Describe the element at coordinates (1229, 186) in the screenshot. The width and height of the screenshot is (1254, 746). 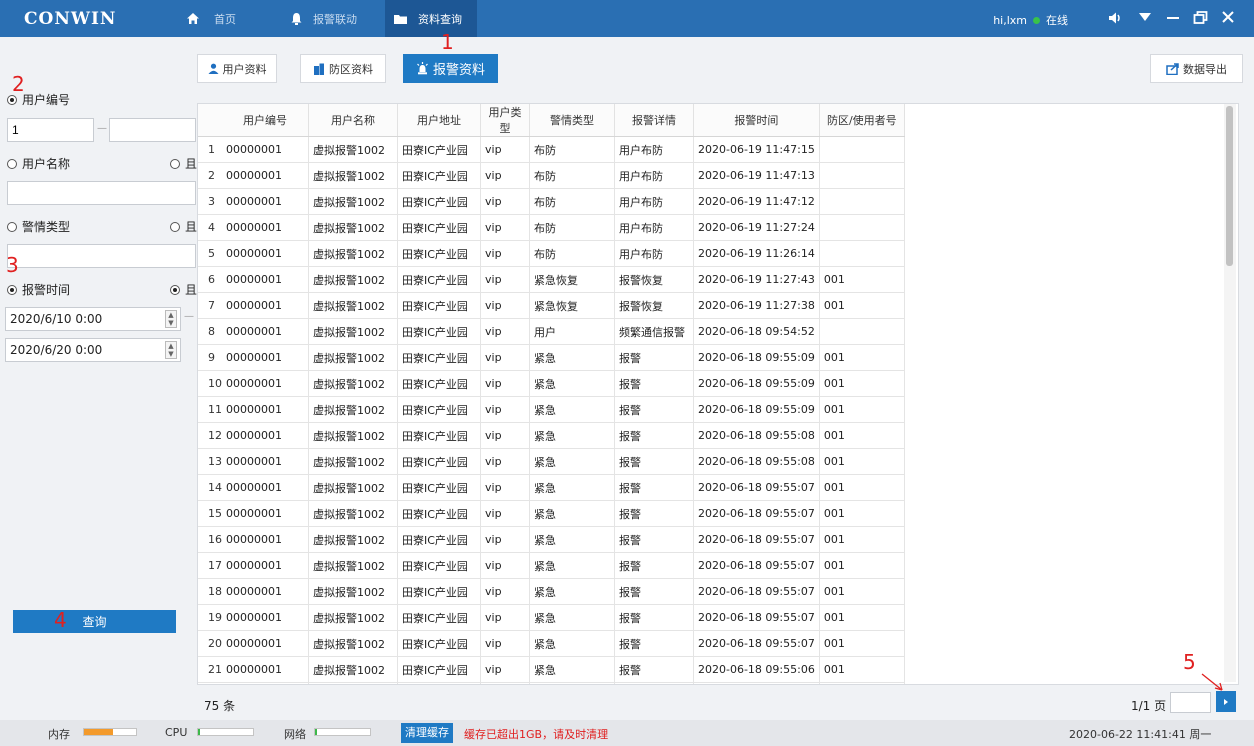
I see `scrollbar-thumb` at that location.